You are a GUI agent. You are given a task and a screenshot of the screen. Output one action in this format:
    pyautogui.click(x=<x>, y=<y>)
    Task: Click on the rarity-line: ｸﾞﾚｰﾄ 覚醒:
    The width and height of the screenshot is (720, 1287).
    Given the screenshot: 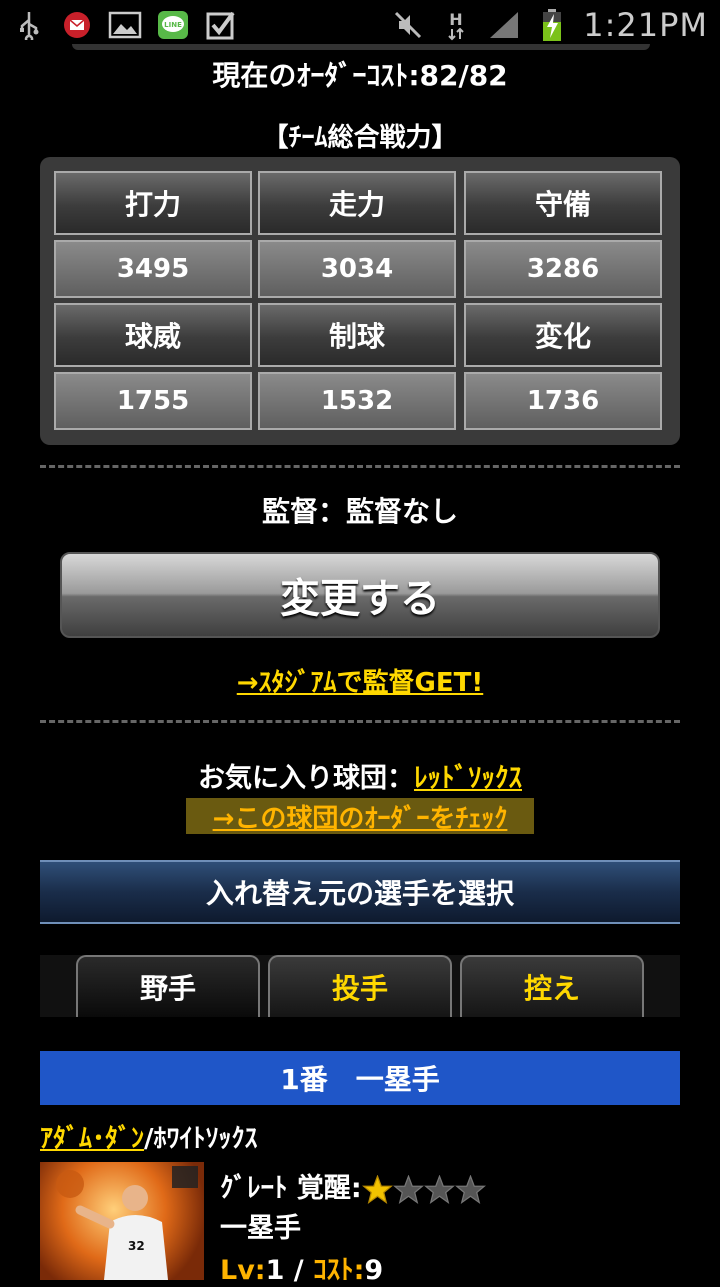 What is the action you would take?
    pyautogui.click(x=353, y=1185)
    